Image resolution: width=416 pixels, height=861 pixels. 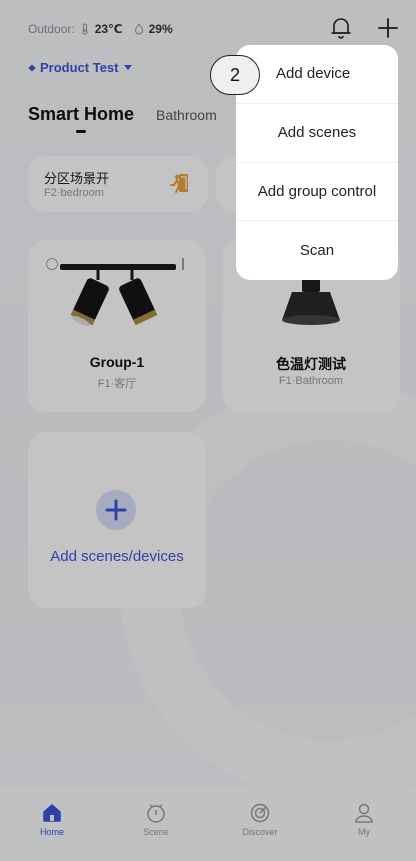 What do you see at coordinates (317, 133) in the screenshot?
I see `menu-item-add-scenes: Add scenes` at bounding box center [317, 133].